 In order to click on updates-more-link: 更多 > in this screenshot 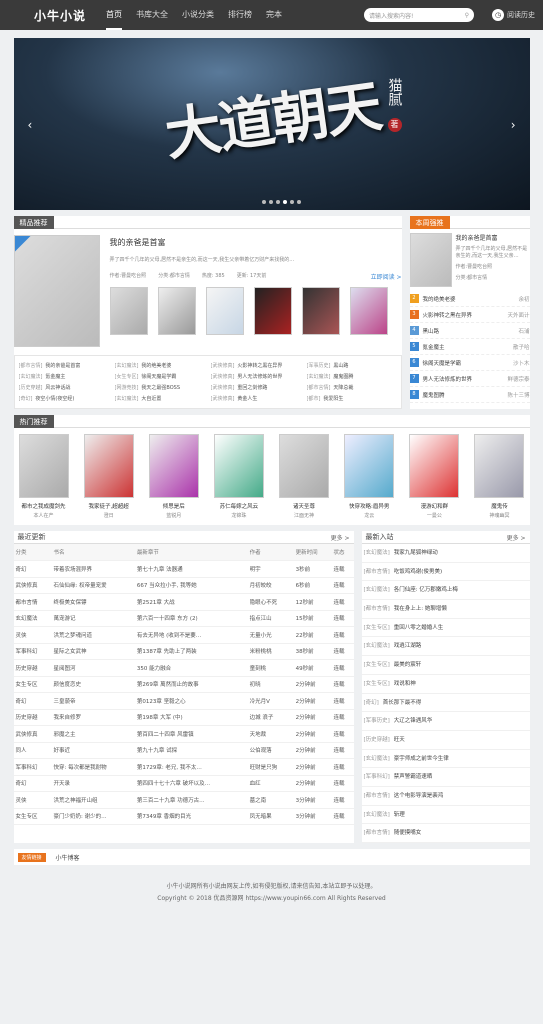, I will do `click(342, 537)`.